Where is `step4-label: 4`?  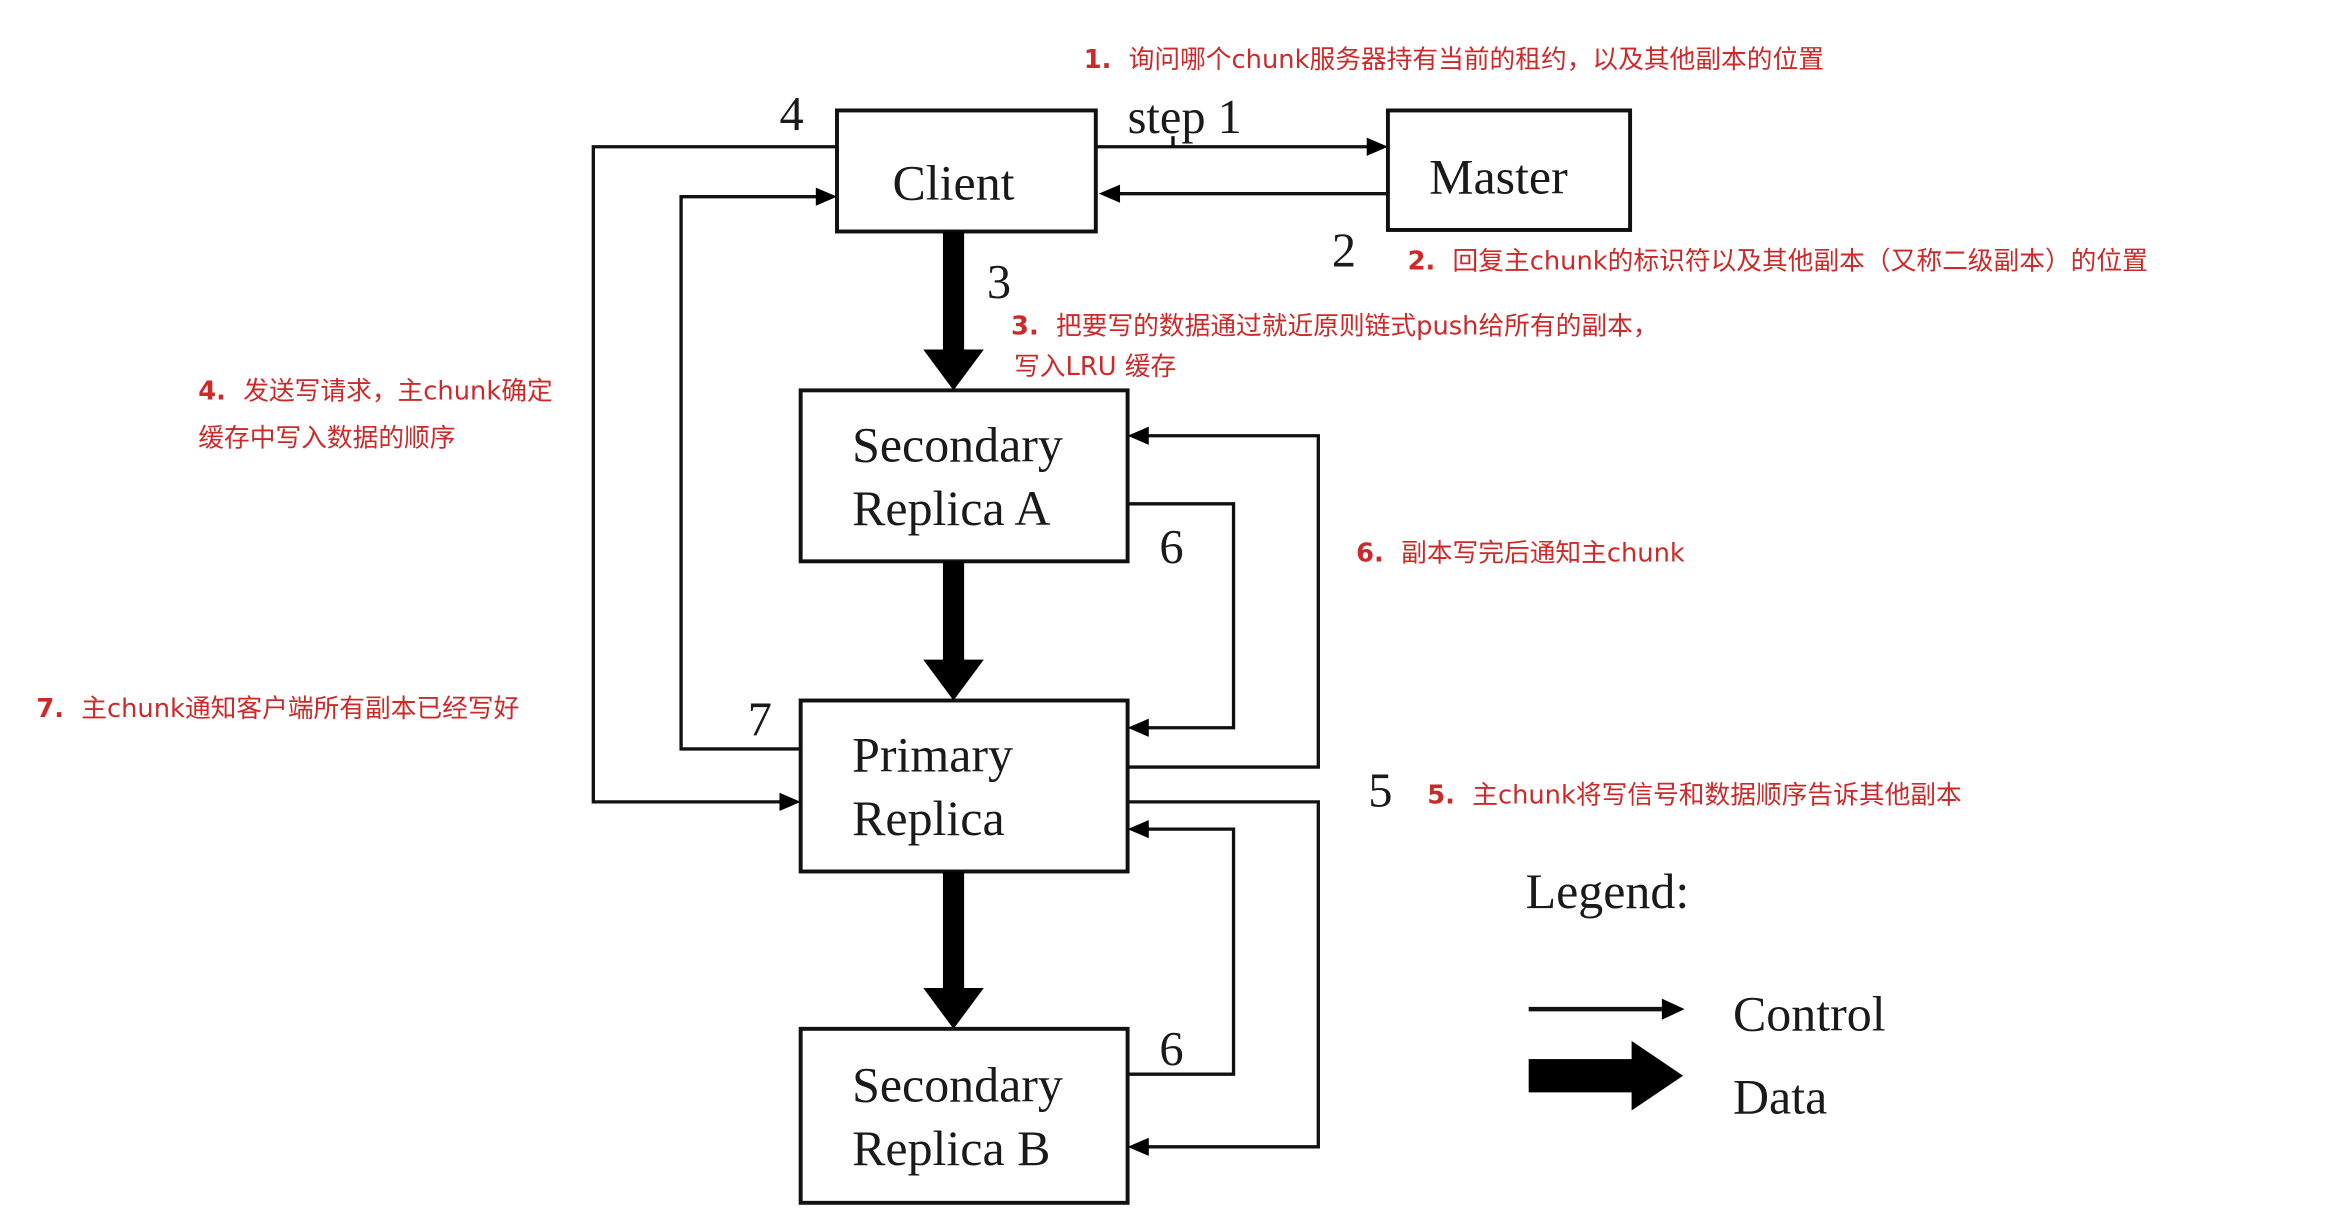 step4-label: 4 is located at coordinates (791, 114).